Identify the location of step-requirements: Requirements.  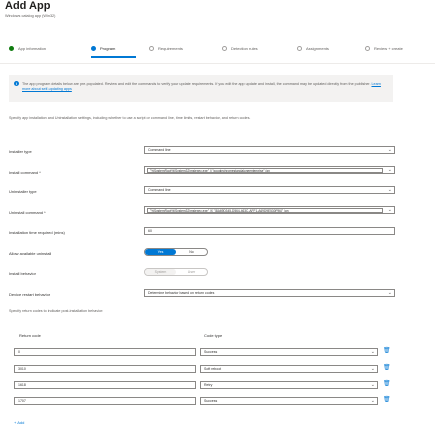
(166, 48).